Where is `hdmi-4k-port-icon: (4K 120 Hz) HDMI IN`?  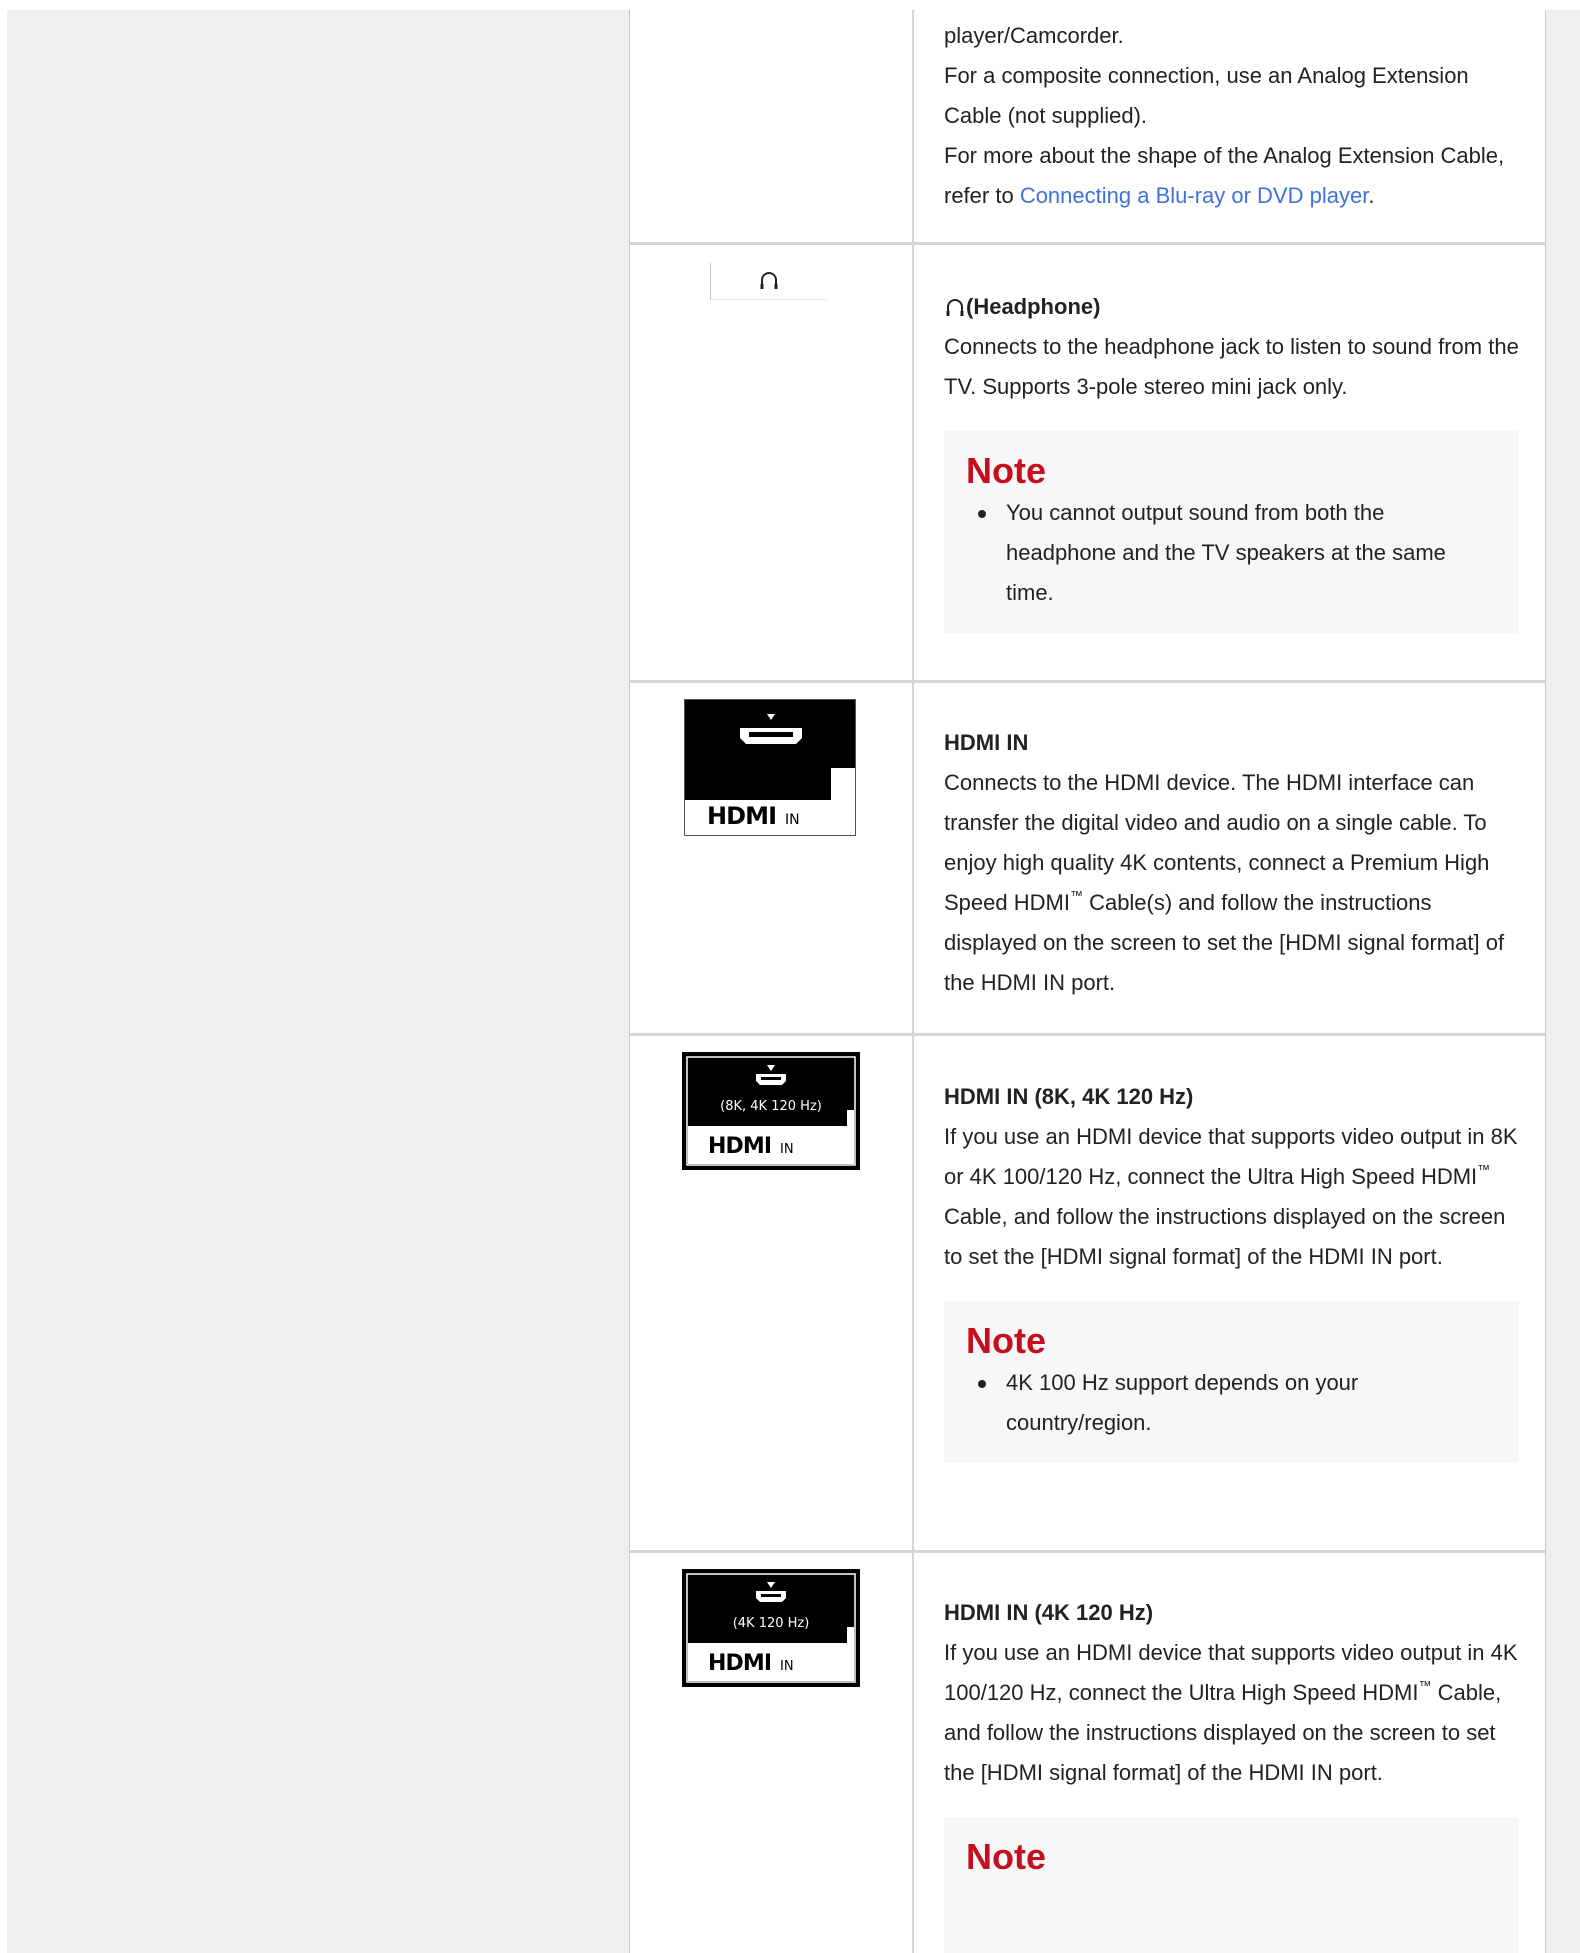 hdmi-4k-port-icon: (4K 120 Hz) HDMI IN is located at coordinates (771, 1628).